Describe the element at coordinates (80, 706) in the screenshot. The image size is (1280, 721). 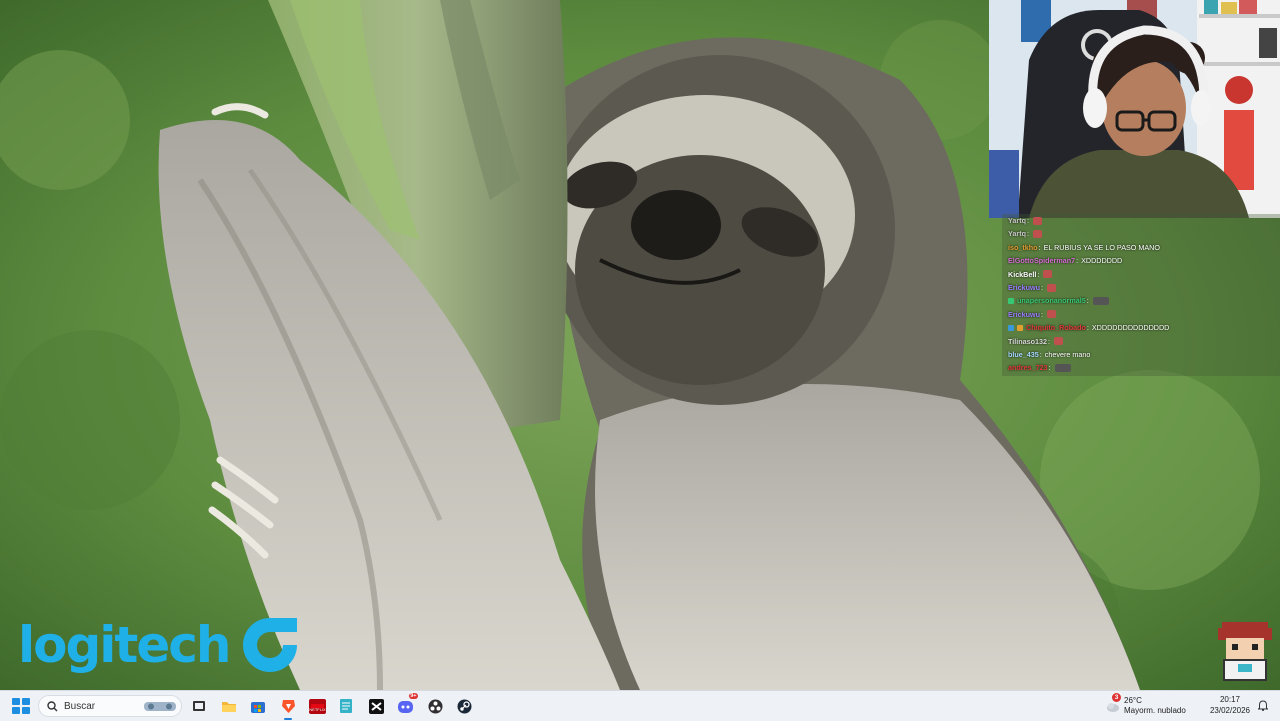
I see `search-placeholder: Buscar` at that location.